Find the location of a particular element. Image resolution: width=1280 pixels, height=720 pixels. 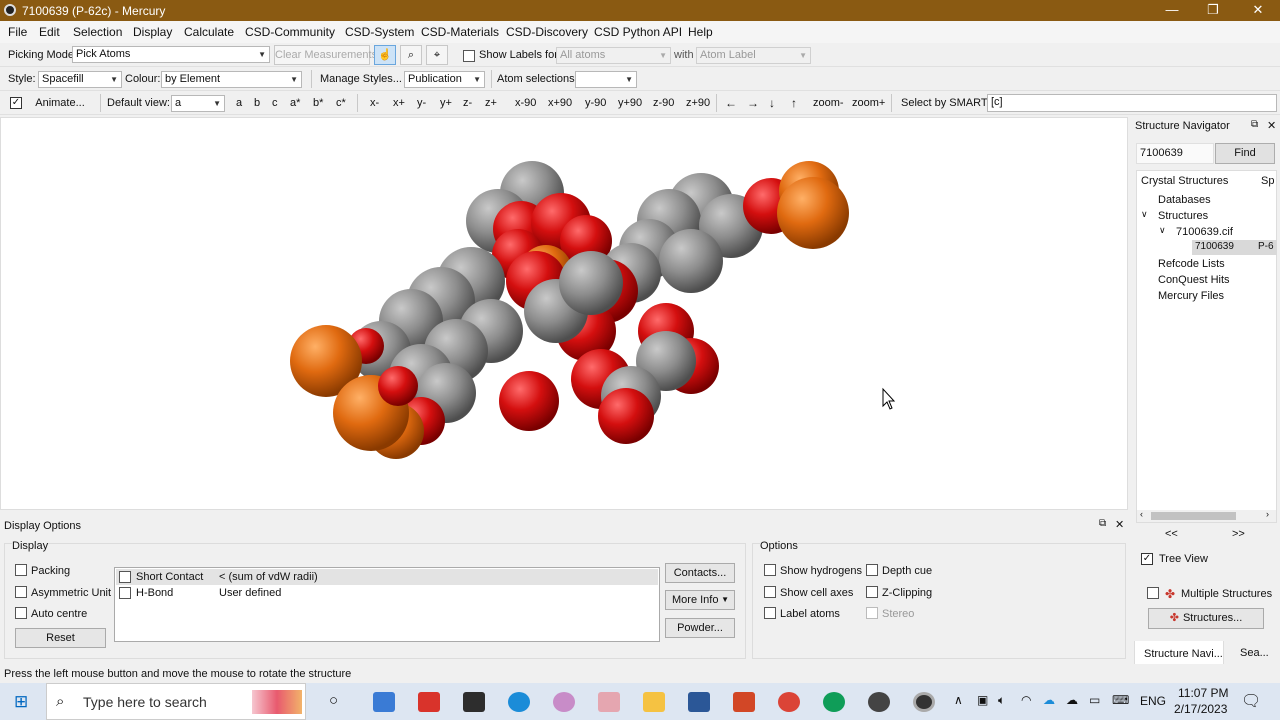

menu-help: Help is located at coordinates (700, 32).